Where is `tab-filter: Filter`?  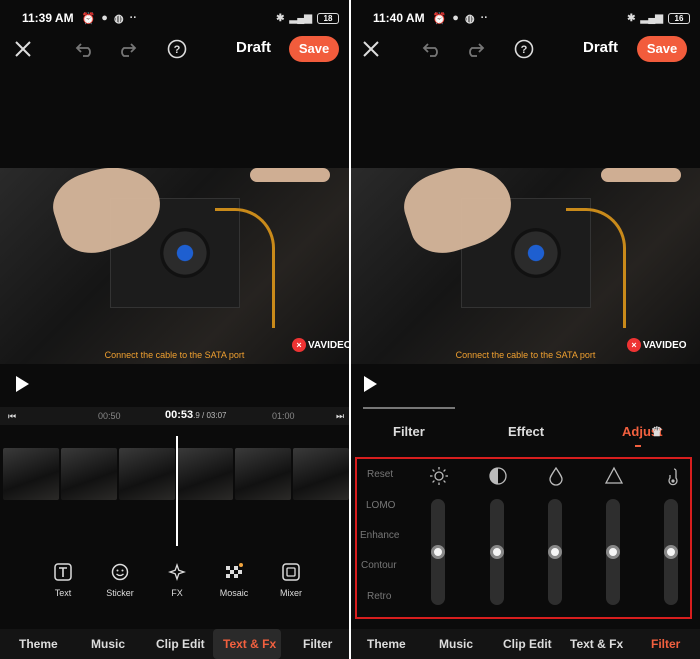 tab-filter: Filter is located at coordinates (409, 431).